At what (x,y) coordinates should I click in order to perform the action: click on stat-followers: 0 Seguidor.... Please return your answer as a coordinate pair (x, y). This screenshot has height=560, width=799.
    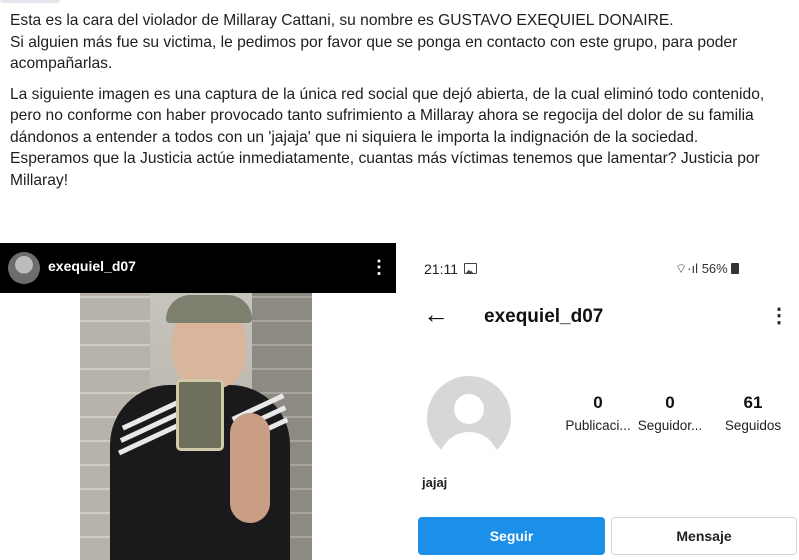
    Looking at the image, I should click on (670, 413).